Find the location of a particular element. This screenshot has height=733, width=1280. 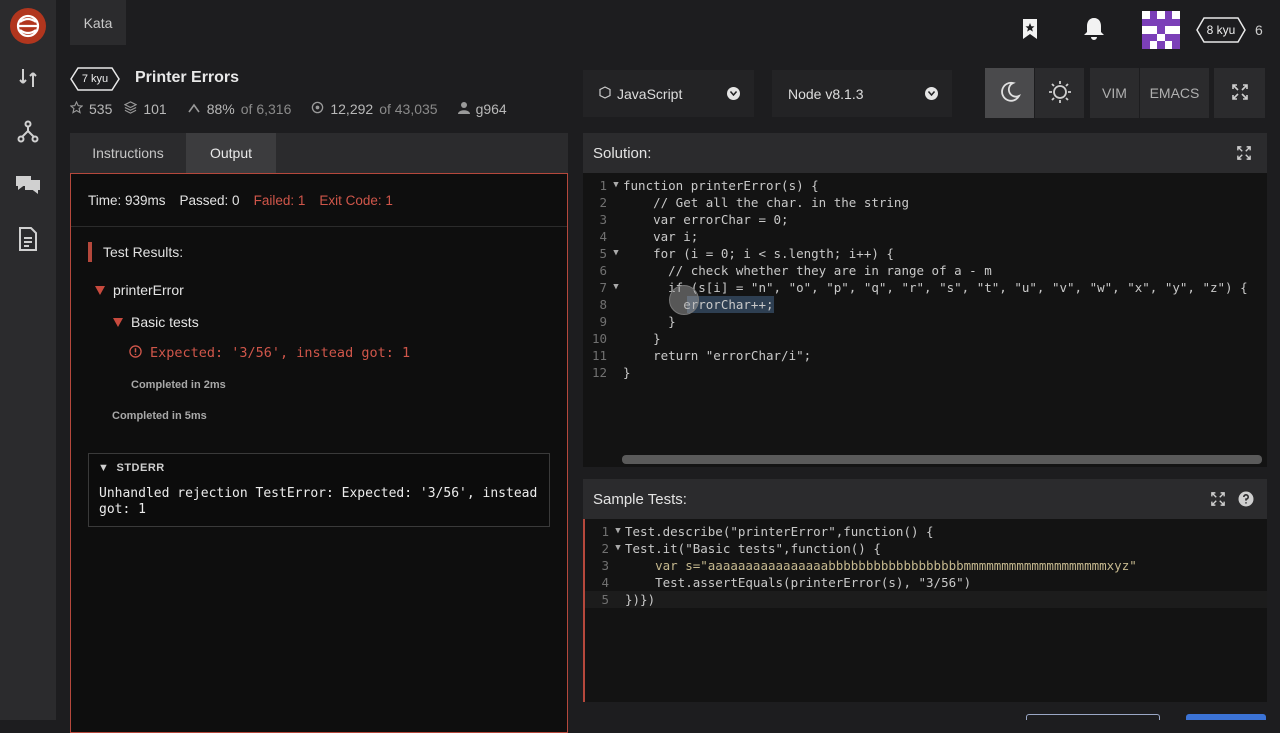

horizontal-scrollbar is located at coordinates (942, 459).